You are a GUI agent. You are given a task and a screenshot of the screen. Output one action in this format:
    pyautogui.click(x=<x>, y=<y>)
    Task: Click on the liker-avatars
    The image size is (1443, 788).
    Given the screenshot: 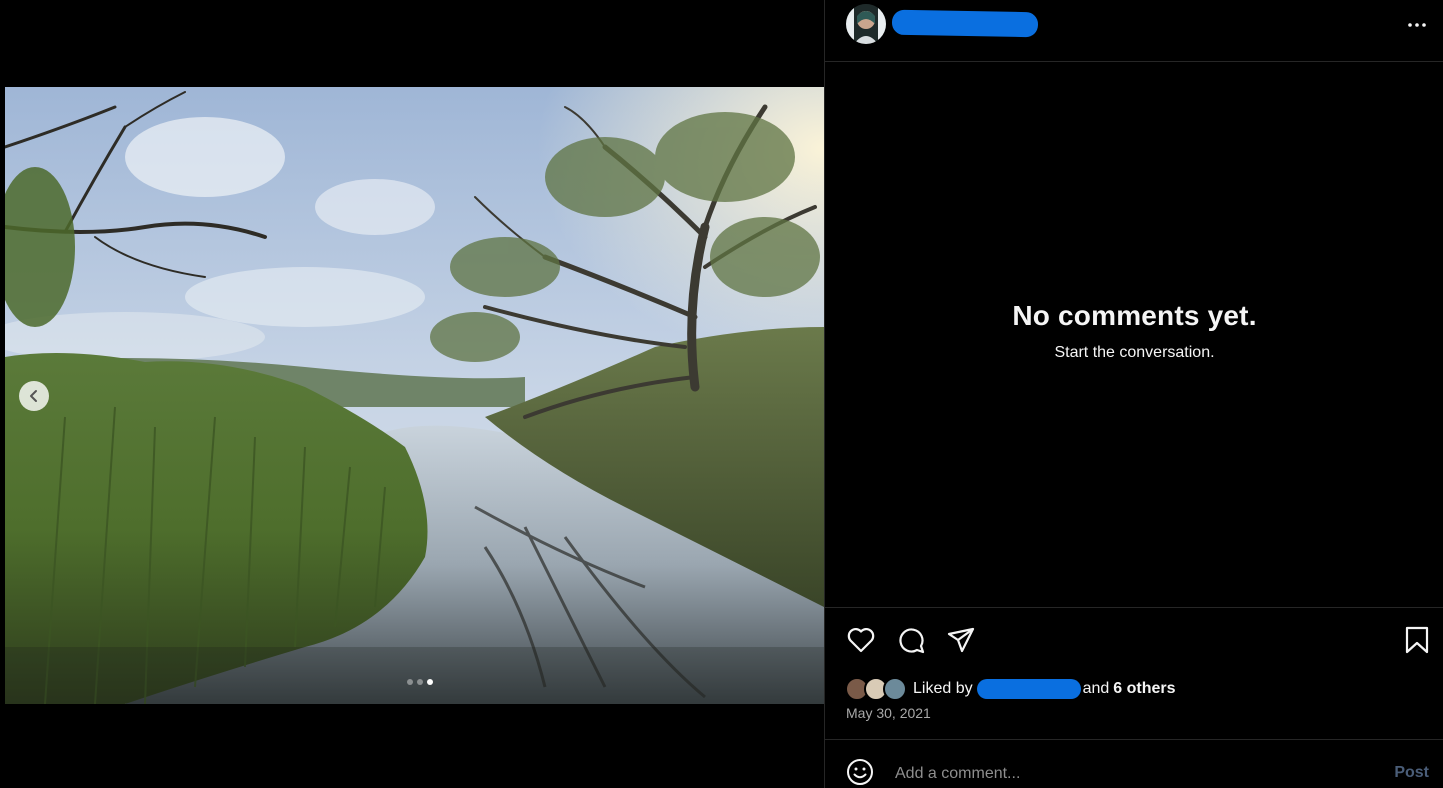 What is the action you would take?
    pyautogui.click(x=877, y=689)
    